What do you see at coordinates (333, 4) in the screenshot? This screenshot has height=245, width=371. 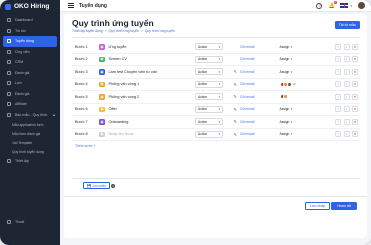 I see `notification-bell-icon: 🔔 1` at bounding box center [333, 4].